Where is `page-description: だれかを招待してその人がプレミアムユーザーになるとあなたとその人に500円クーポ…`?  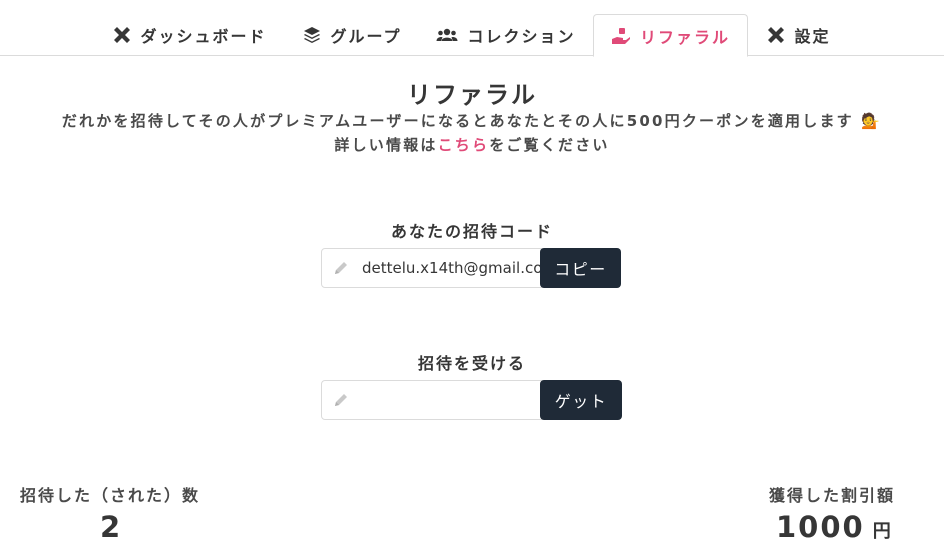 page-description: だれかを招待してその人がプレミアムユーザーになるとあなたとその人に500円クーポ… is located at coordinates (472, 121).